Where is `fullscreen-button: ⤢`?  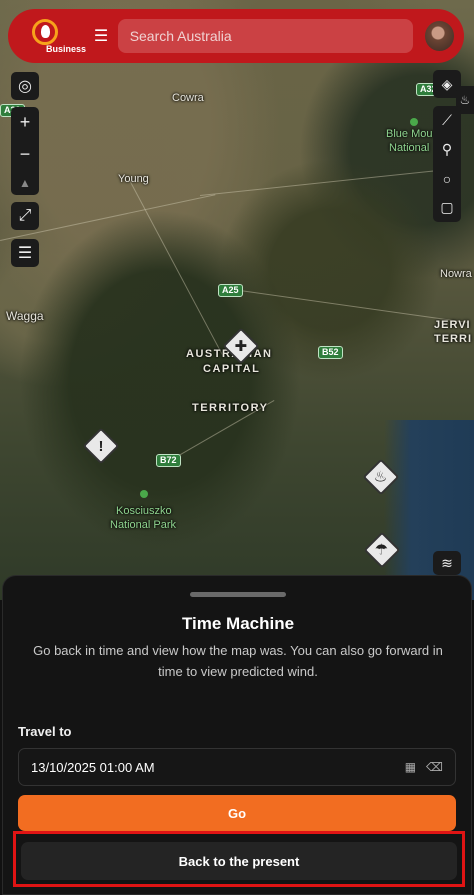
fullscreen-button: ⤢ is located at coordinates (25, 216).